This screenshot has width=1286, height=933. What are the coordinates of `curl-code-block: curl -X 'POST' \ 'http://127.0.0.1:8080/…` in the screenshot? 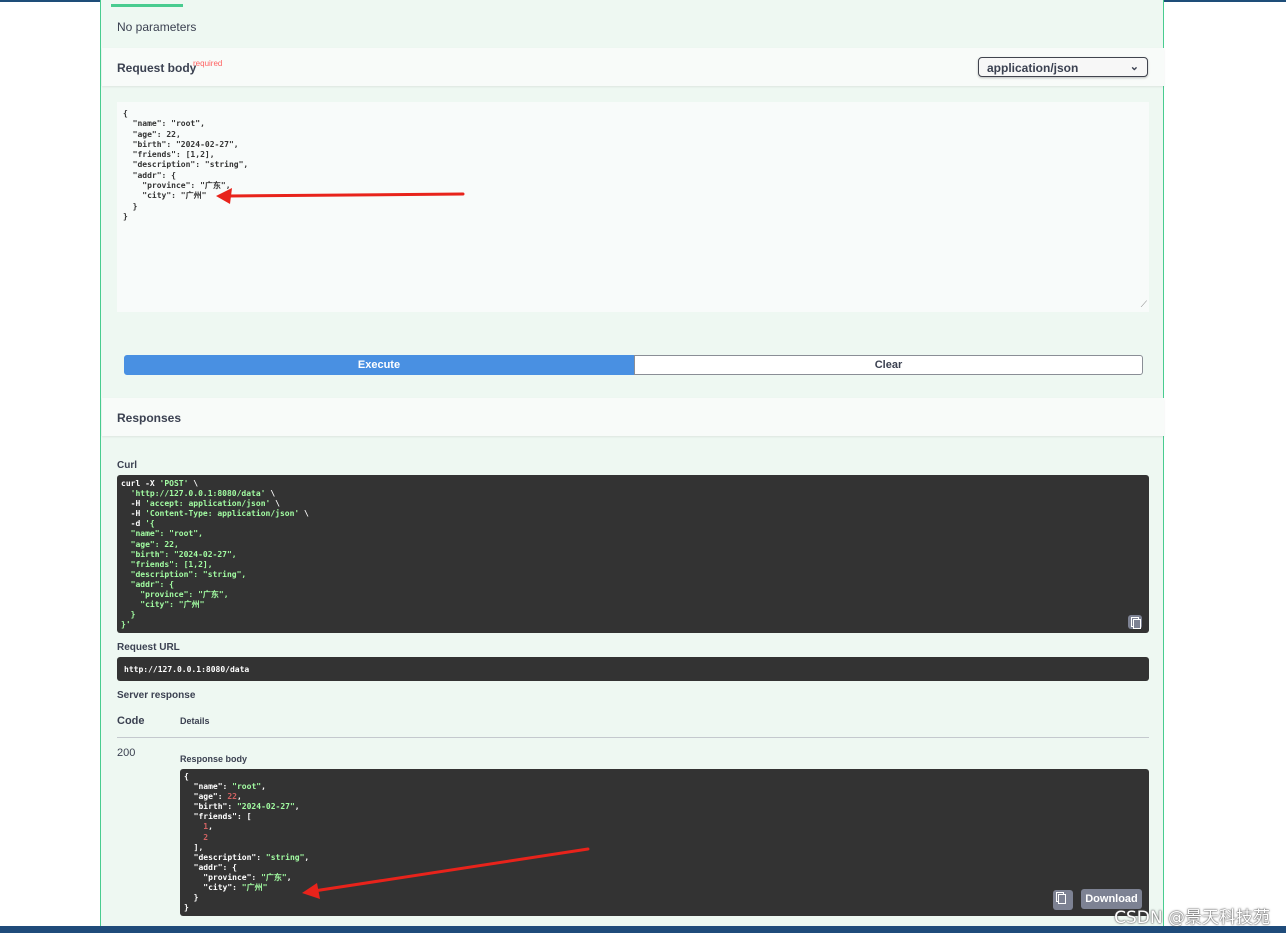 It's located at (633, 554).